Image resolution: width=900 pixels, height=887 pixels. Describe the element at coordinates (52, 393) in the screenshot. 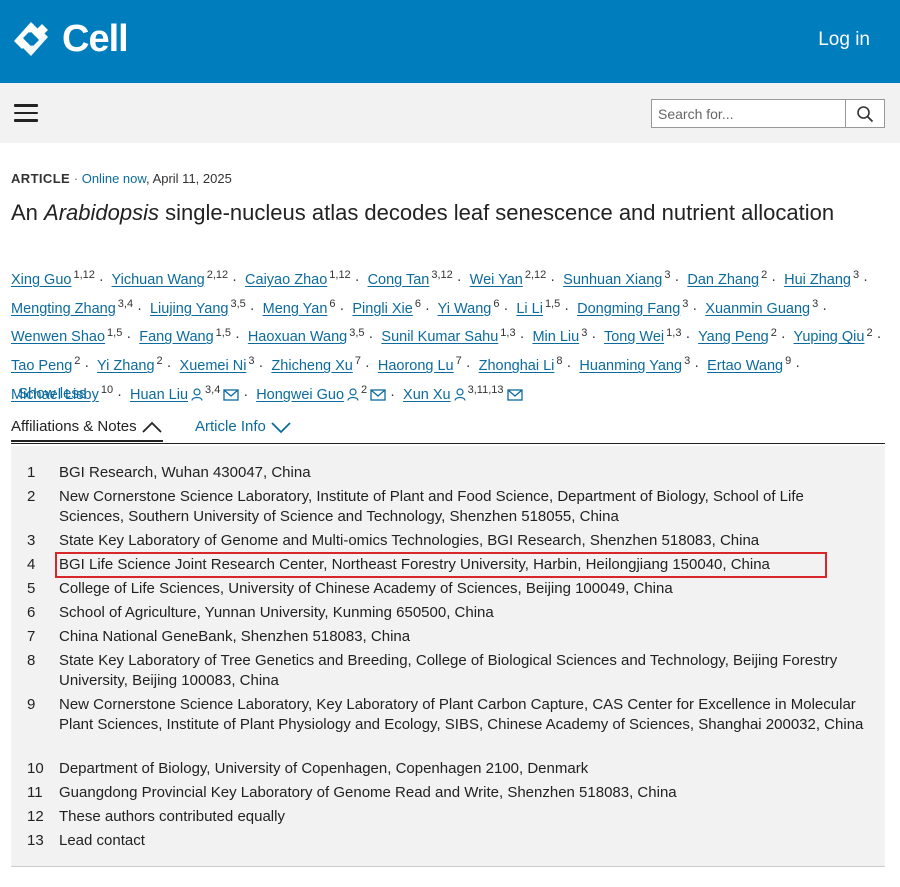

I see `show-less-button: Show less` at that location.